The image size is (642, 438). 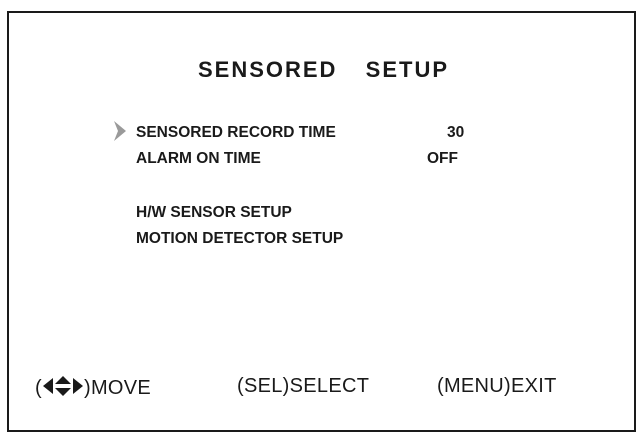 I want to click on menu-item-value: OFF, so click(x=442, y=158).